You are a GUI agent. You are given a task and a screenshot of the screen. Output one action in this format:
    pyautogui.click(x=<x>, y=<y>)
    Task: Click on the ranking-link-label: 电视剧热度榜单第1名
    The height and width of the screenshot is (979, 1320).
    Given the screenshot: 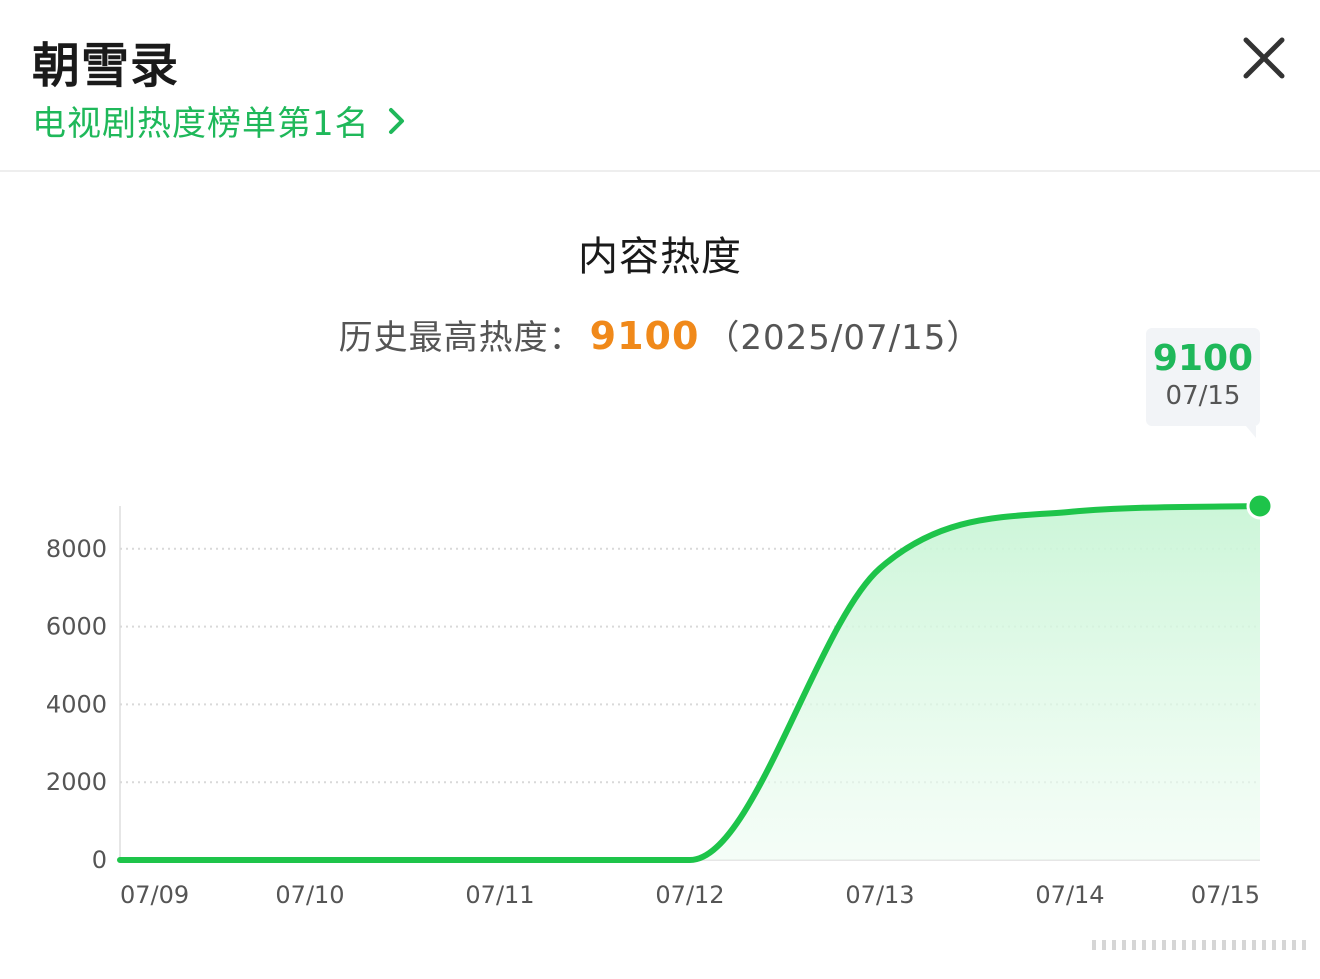 What is the action you would take?
    pyautogui.click(x=201, y=124)
    